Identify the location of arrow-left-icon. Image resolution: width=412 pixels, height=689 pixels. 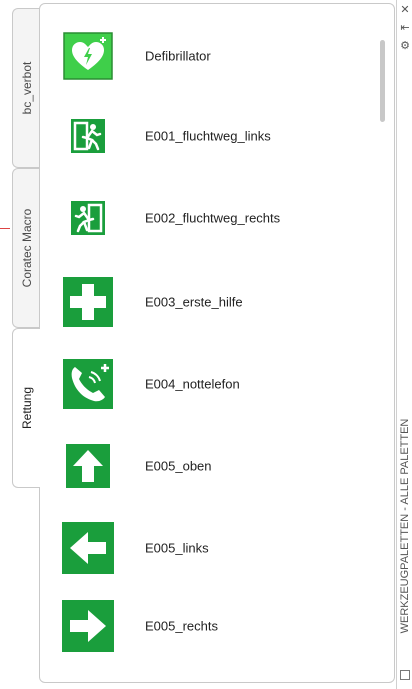
(88, 548).